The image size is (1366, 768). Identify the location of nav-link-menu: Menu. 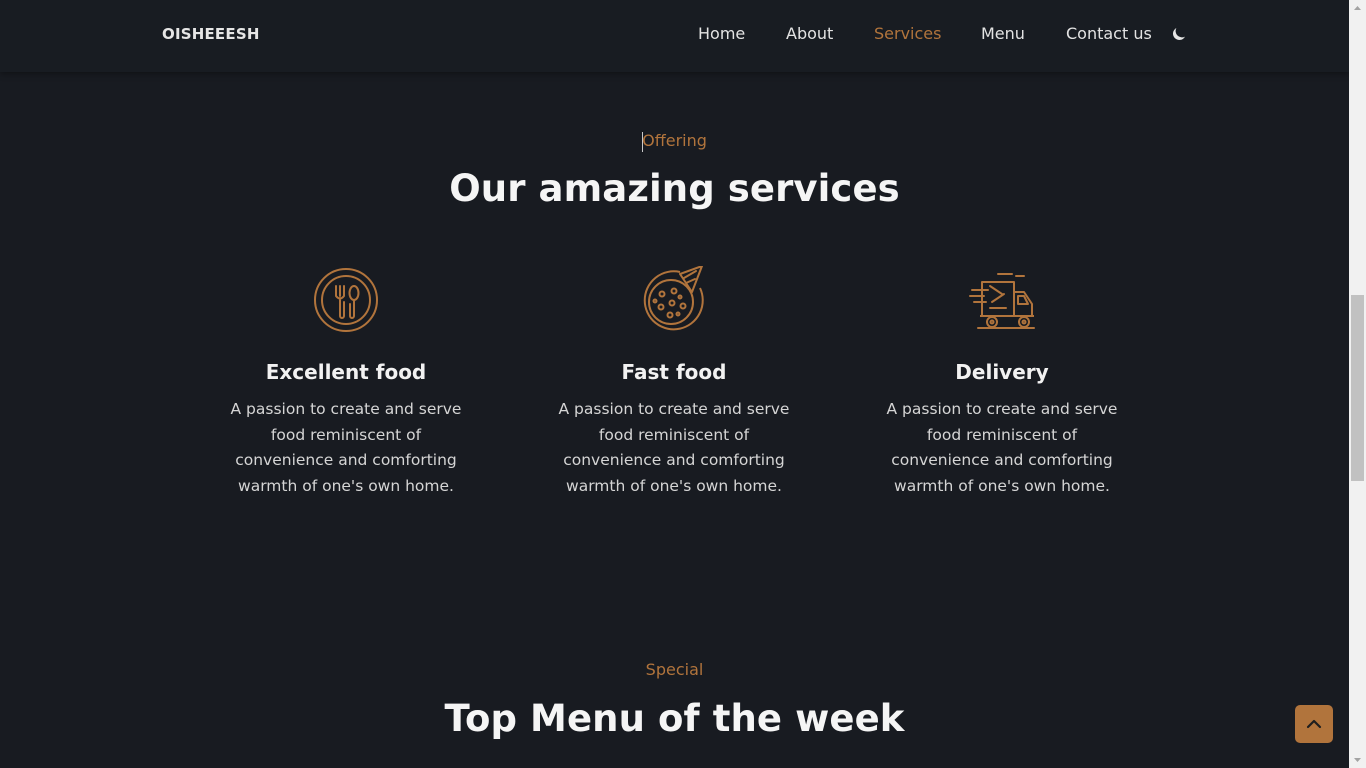
(1003, 33).